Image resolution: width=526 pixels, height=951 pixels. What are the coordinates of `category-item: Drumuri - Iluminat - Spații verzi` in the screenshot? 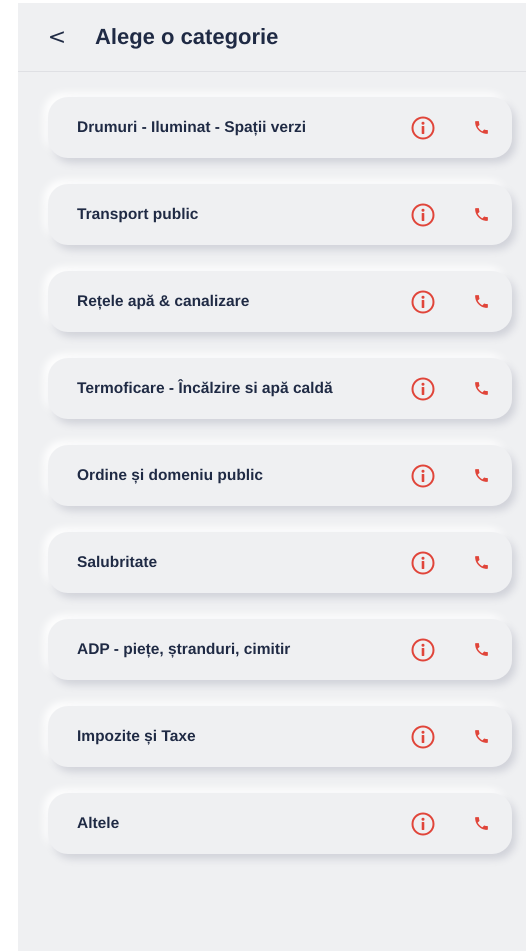 It's located at (280, 127).